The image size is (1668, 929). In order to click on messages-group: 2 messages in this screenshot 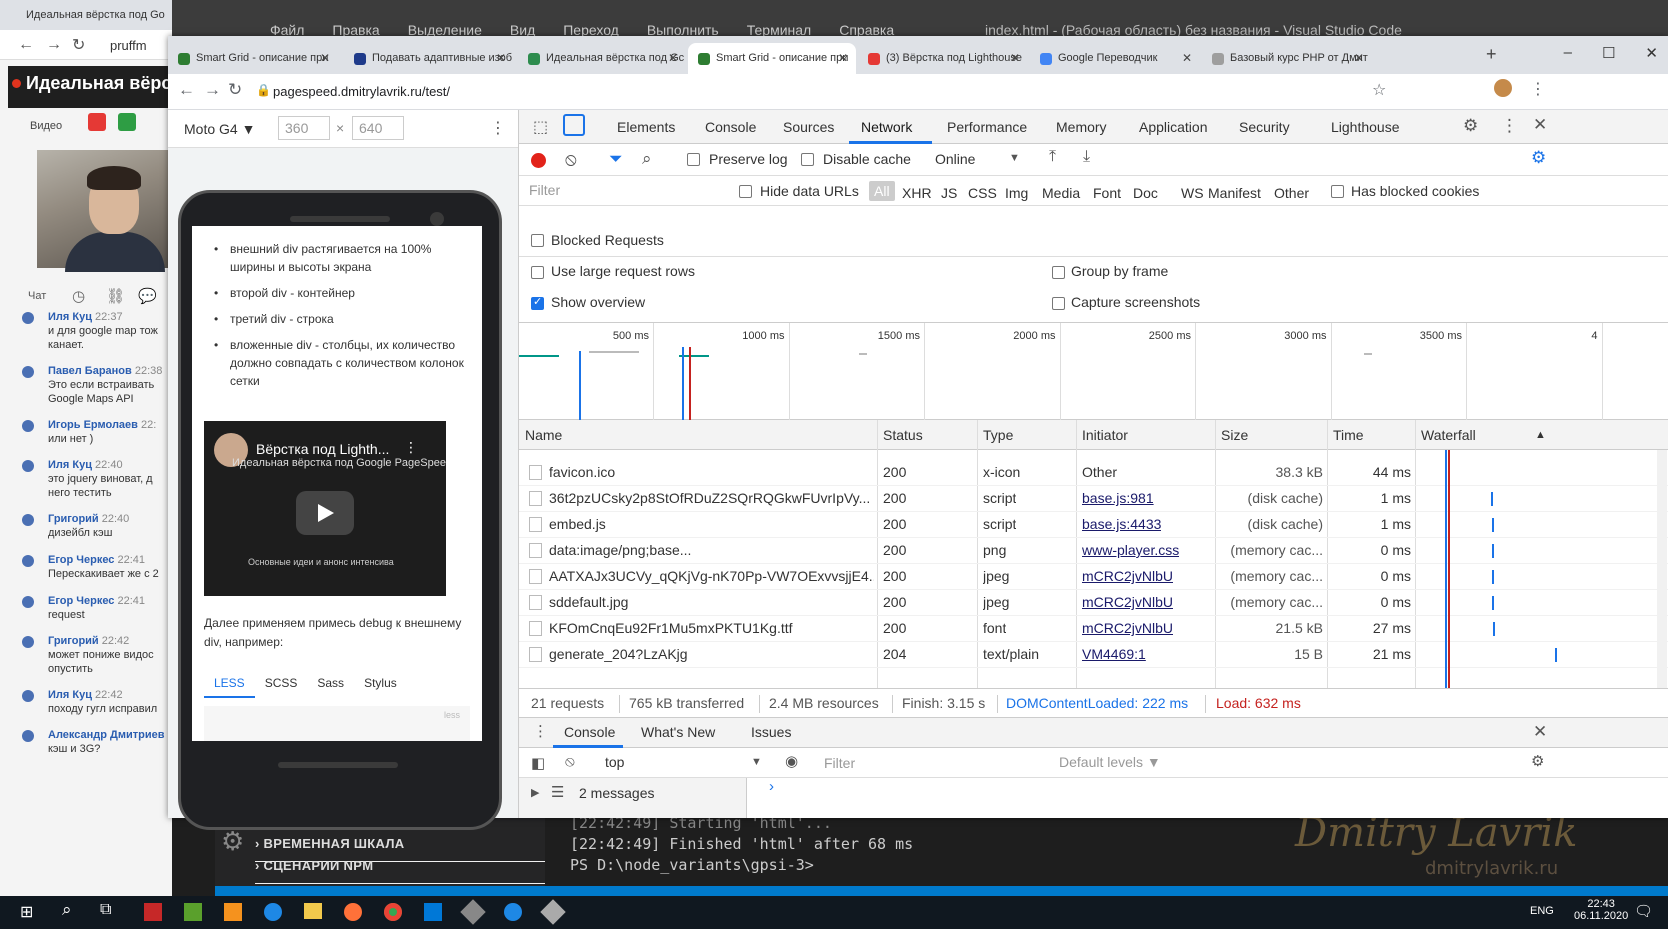, I will do `click(616, 793)`.